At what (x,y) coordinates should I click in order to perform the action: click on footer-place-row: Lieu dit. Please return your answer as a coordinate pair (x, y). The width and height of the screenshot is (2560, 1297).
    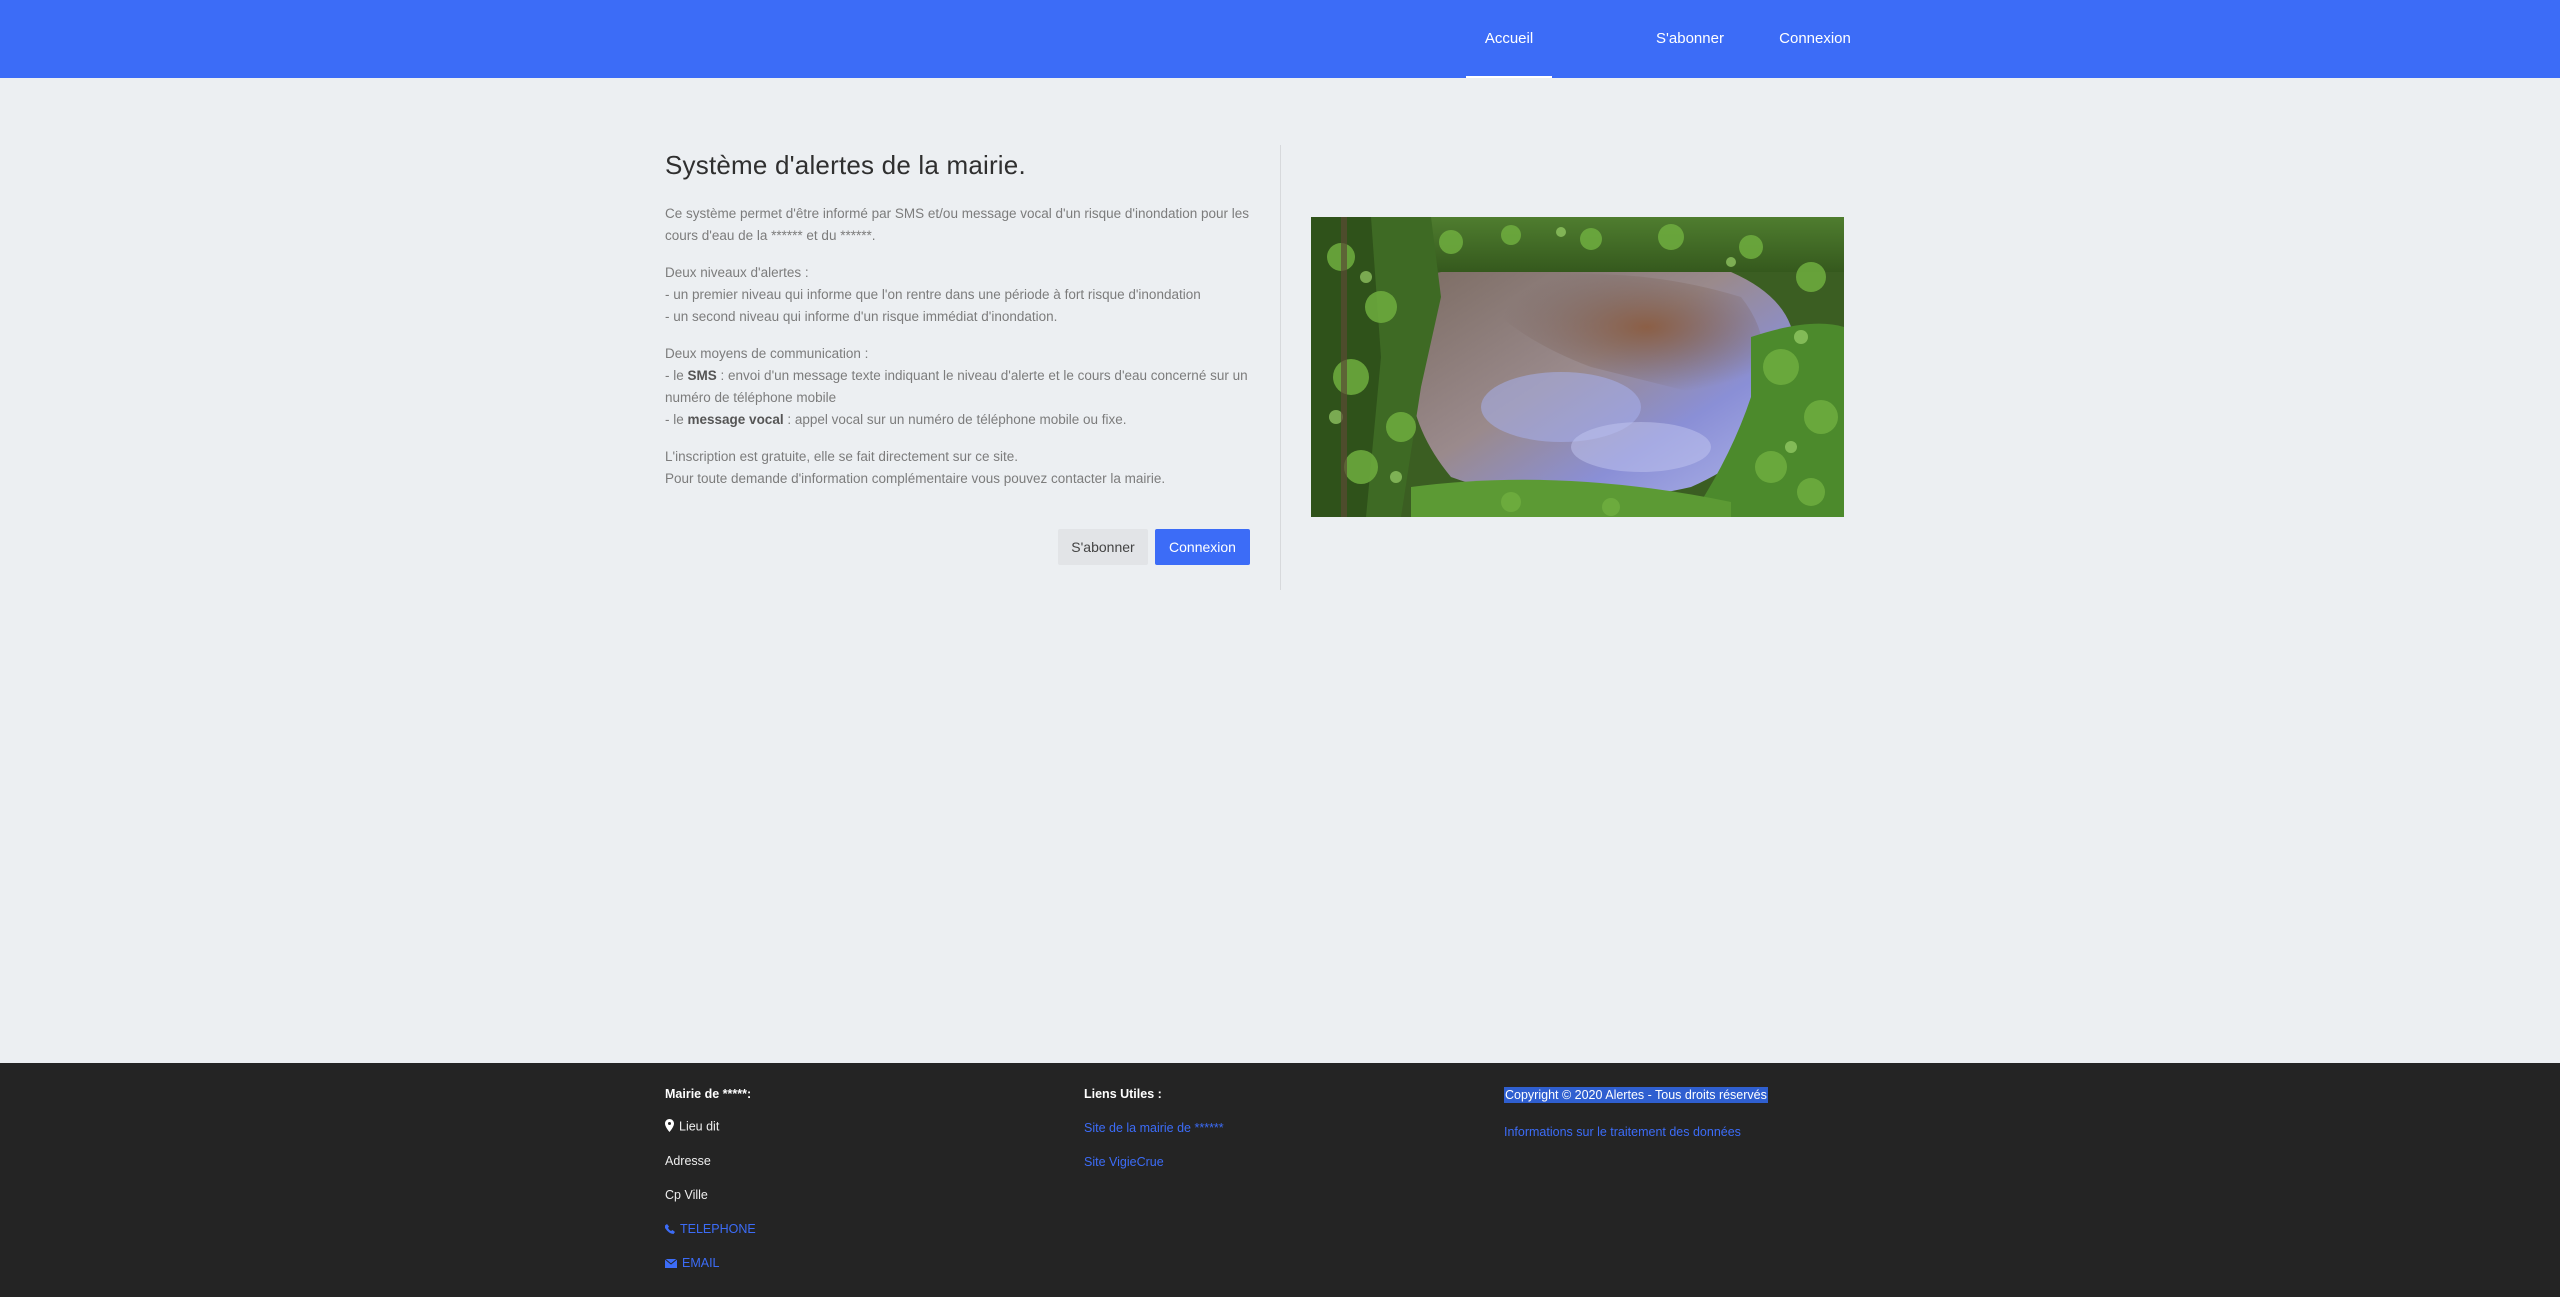
    Looking at the image, I should click on (692, 1127).